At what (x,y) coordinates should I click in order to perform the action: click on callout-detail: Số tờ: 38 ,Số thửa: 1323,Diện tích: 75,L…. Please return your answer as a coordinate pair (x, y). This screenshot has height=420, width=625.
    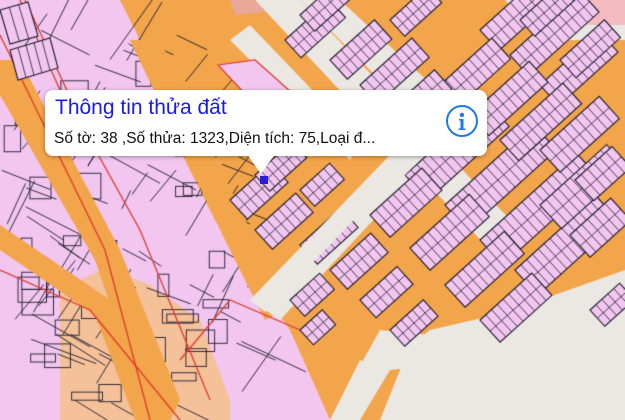
    Looking at the image, I should click on (215, 138).